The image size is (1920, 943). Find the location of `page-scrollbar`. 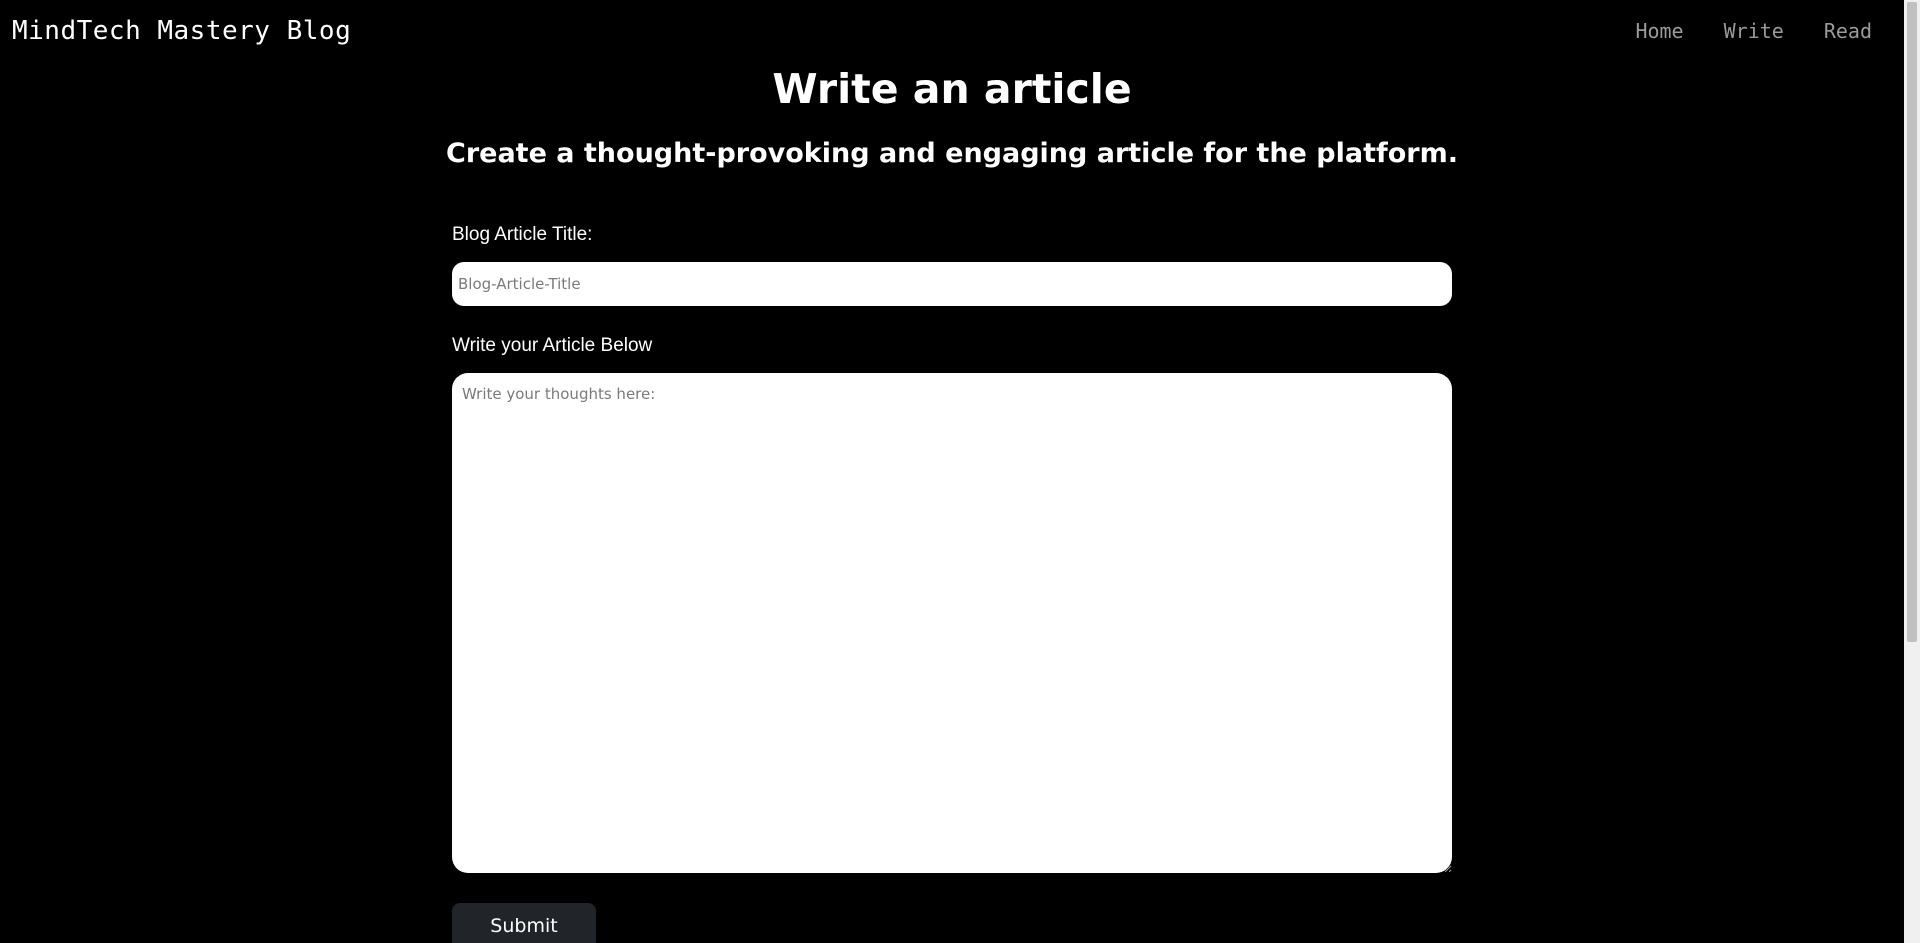

page-scrollbar is located at coordinates (1912, 471).